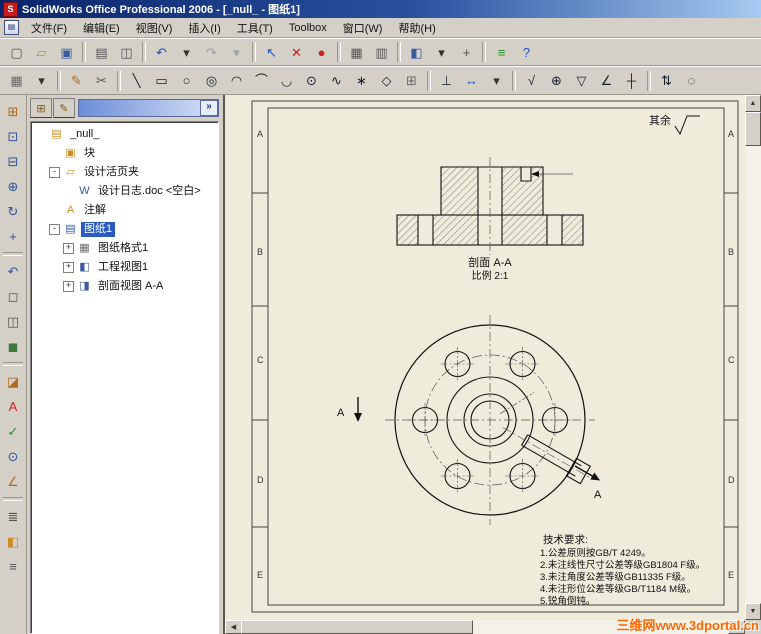  I want to click on tangent-arc-icon: ⌒, so click(261, 81).